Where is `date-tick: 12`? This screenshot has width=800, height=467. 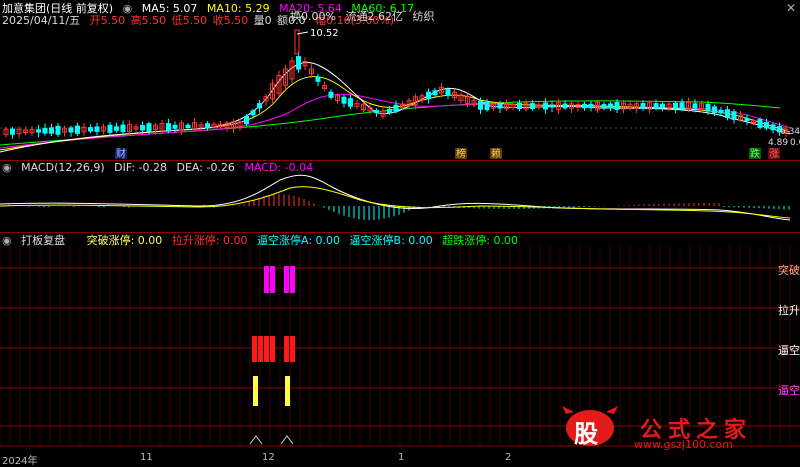 date-tick: 12 is located at coordinates (268, 457).